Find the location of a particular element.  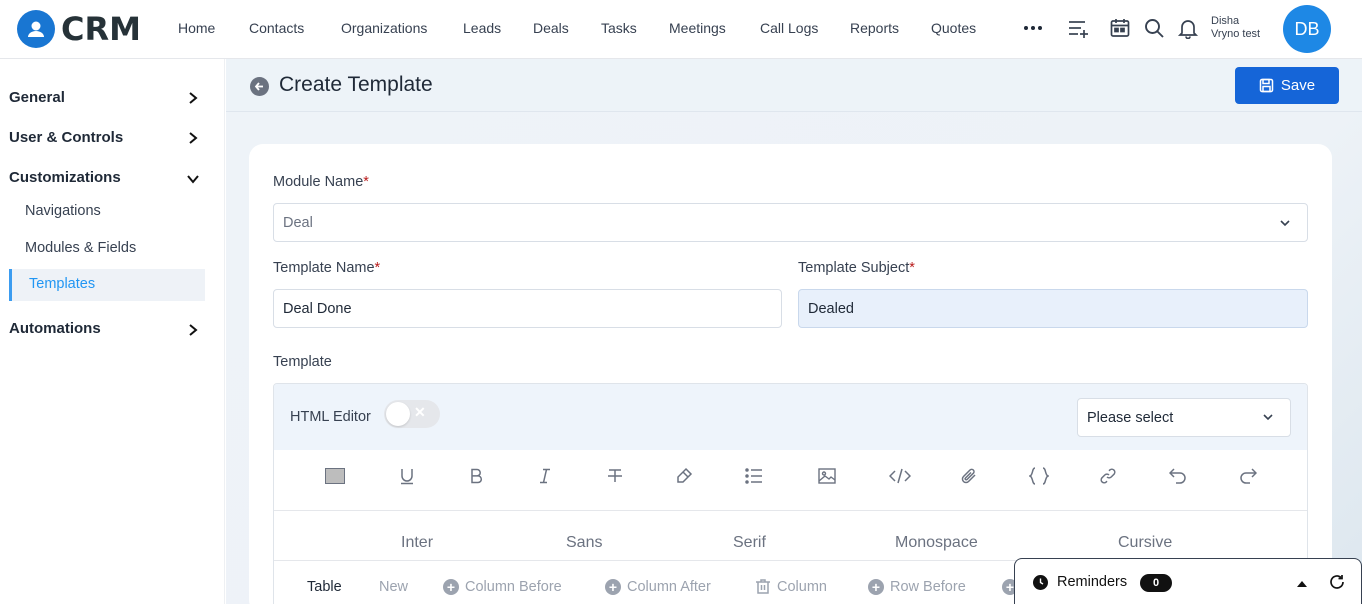

module-name-label: Module Name* is located at coordinates (321, 182).